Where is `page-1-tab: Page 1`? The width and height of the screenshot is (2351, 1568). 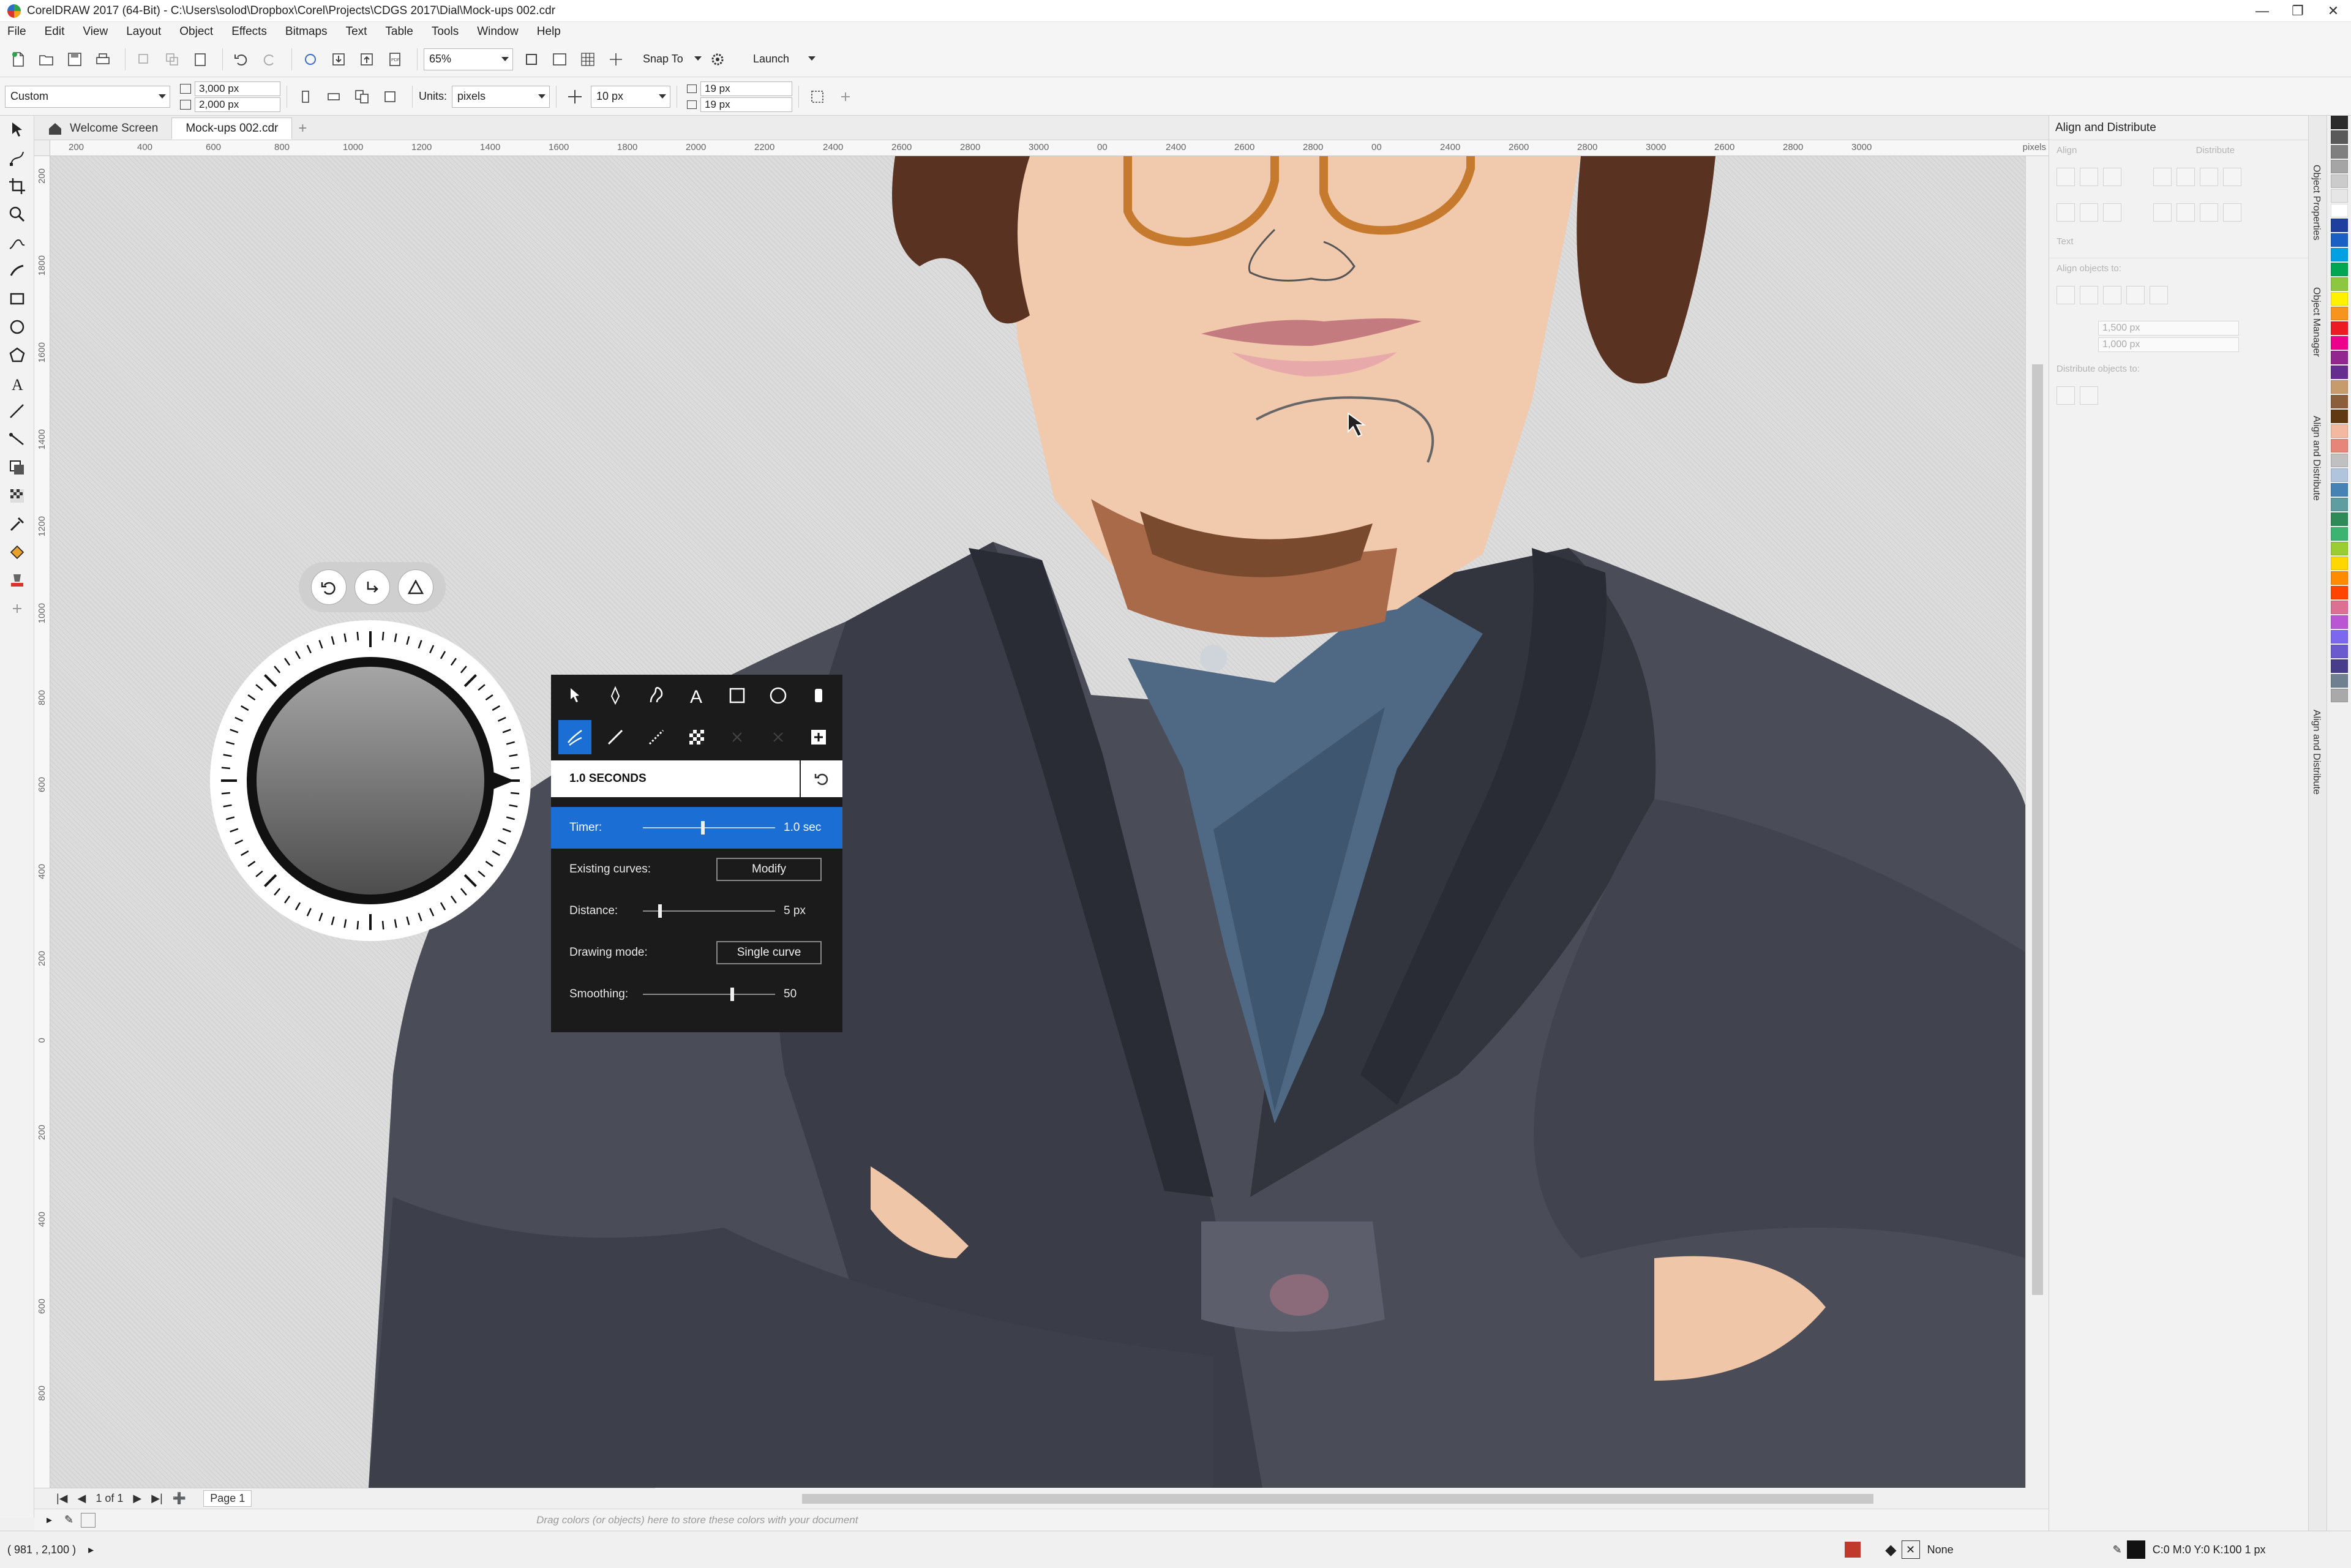 page-1-tab: Page 1 is located at coordinates (227, 1498).